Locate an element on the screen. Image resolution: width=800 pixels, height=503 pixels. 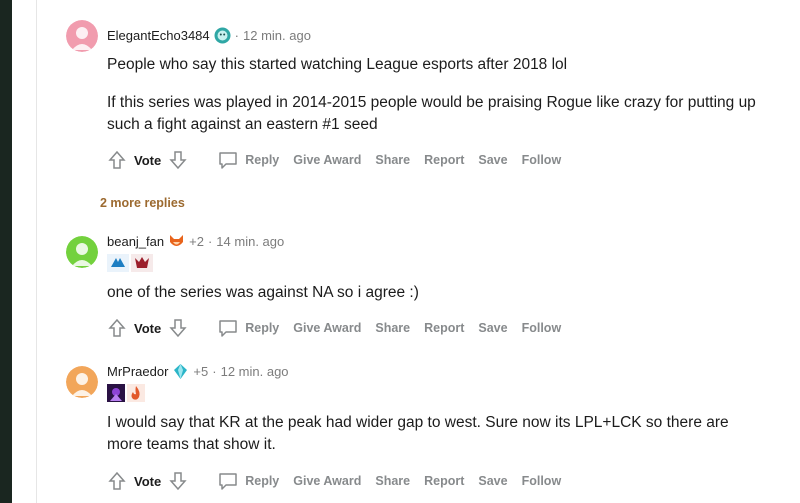
comment-header: beanj_fan +2 · 14 min. ago is located at coordinates (195, 241).